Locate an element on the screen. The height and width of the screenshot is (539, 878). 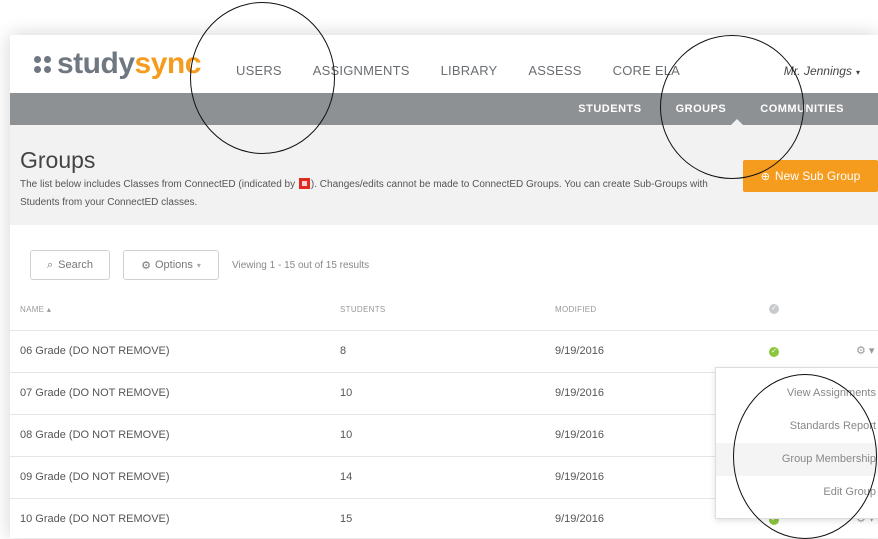
gear-icon: ⚙ is located at coordinates (146, 265).